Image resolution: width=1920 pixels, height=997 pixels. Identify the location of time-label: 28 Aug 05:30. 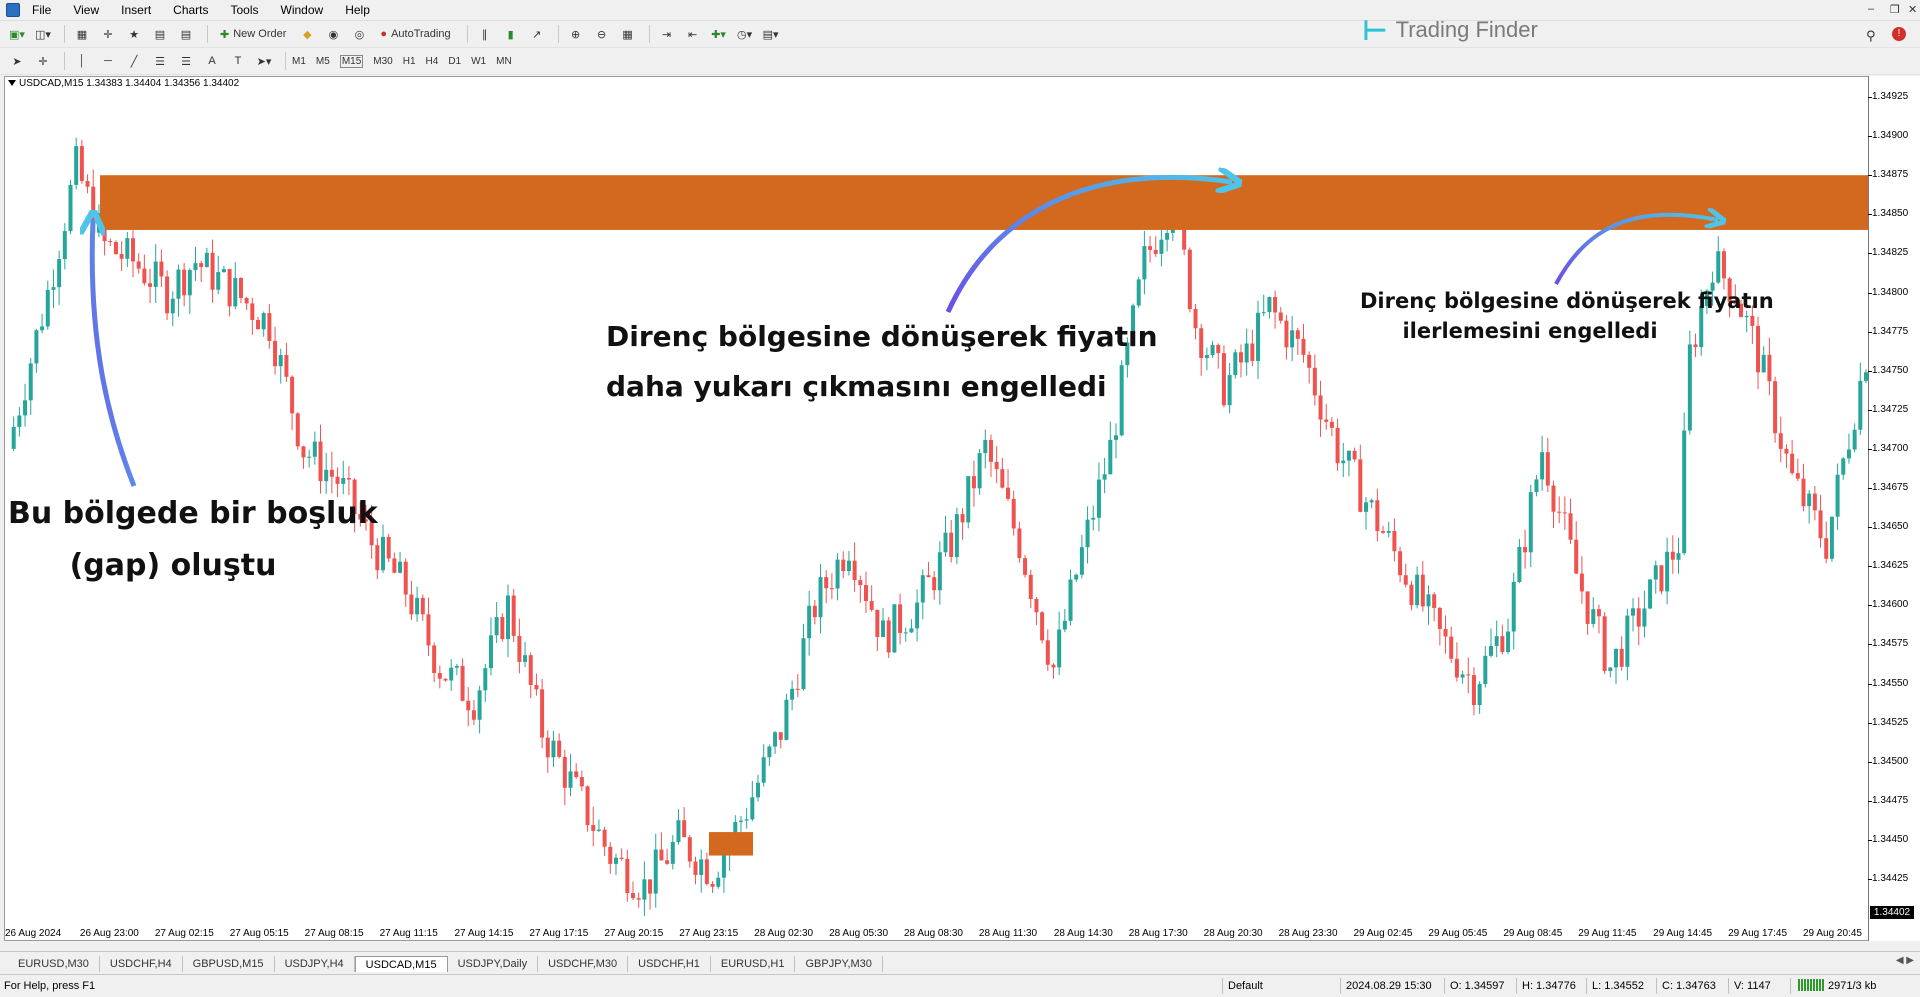
(859, 933).